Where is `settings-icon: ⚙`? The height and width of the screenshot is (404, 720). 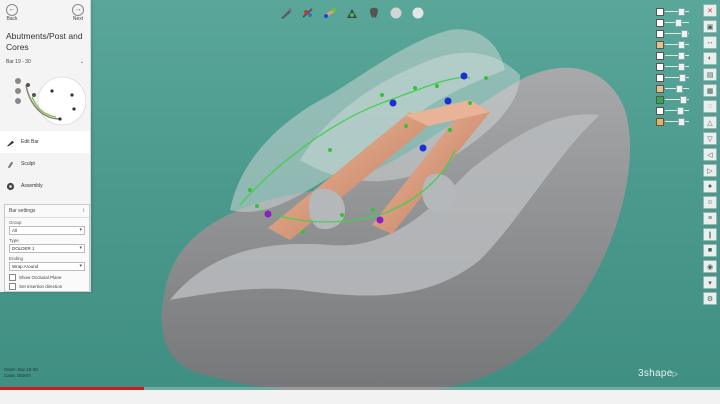
settings-icon: ⚙ is located at coordinates (710, 298).